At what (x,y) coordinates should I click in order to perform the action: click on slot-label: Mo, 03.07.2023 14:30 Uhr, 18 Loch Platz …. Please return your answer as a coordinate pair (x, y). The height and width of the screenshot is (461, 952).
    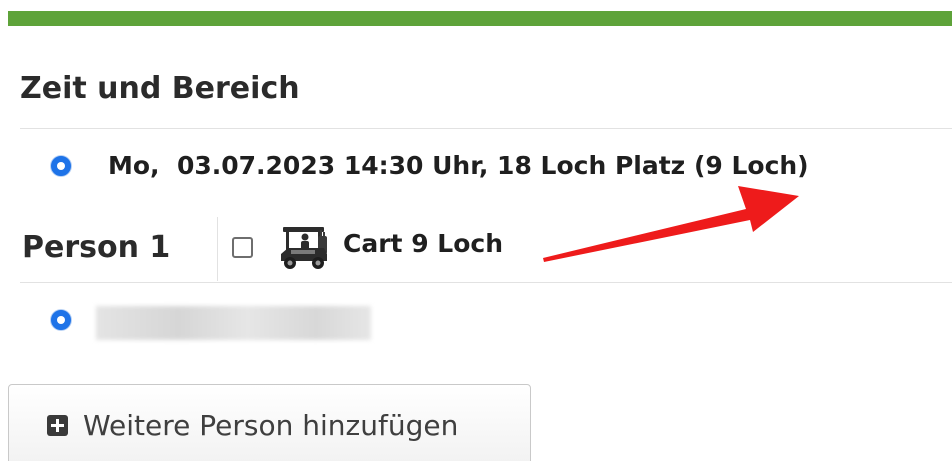
    Looking at the image, I should click on (458, 165).